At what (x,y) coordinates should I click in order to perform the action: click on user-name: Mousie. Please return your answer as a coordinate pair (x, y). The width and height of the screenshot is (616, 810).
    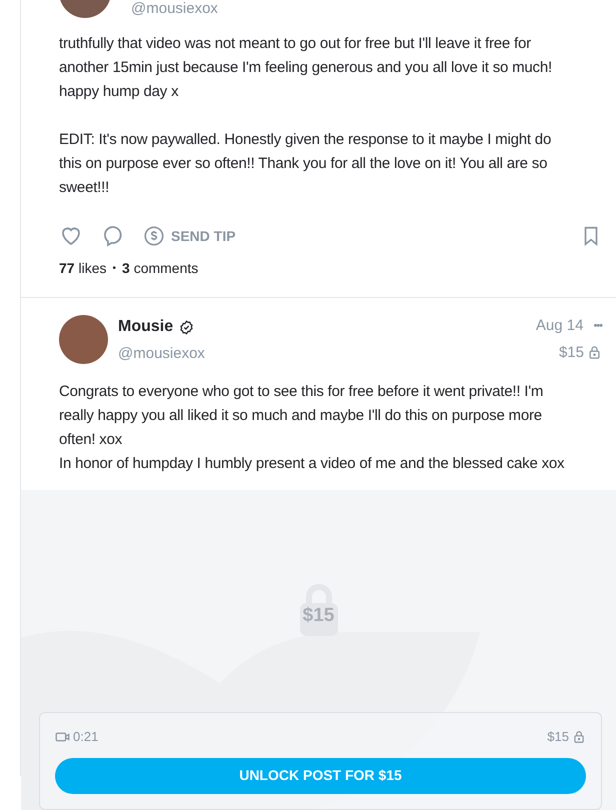
    Looking at the image, I should click on (146, 327).